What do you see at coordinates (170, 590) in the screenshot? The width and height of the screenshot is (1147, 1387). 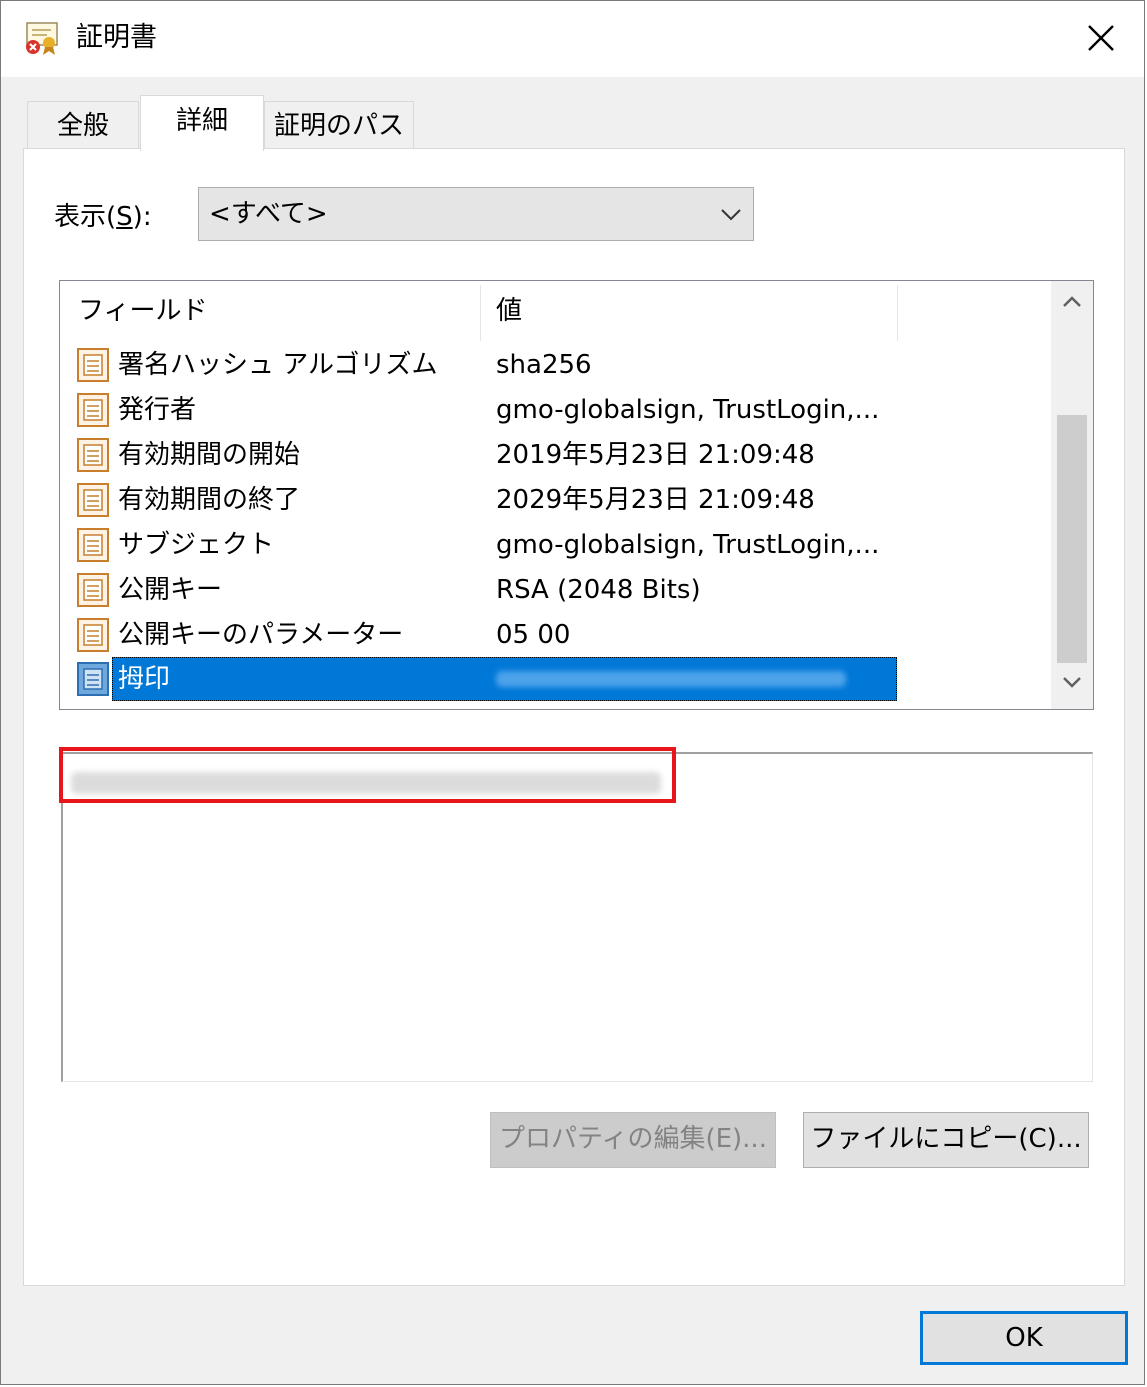 I see `field-name: 公開キー` at bounding box center [170, 590].